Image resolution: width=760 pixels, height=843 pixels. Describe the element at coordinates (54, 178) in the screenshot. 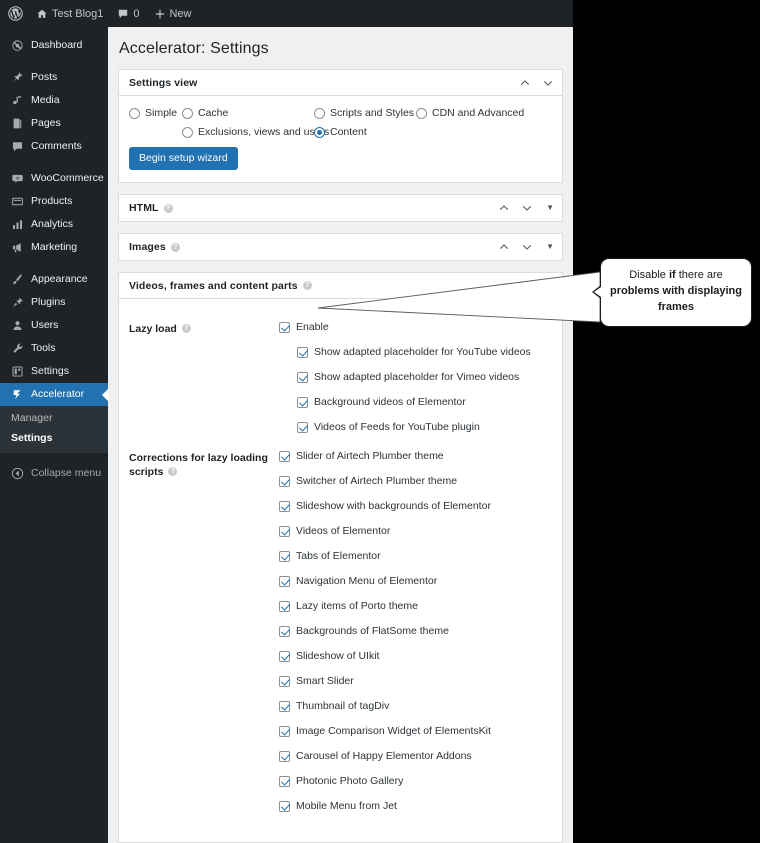

I see `sidebar-item-woocommerce: W WooCommerce` at that location.